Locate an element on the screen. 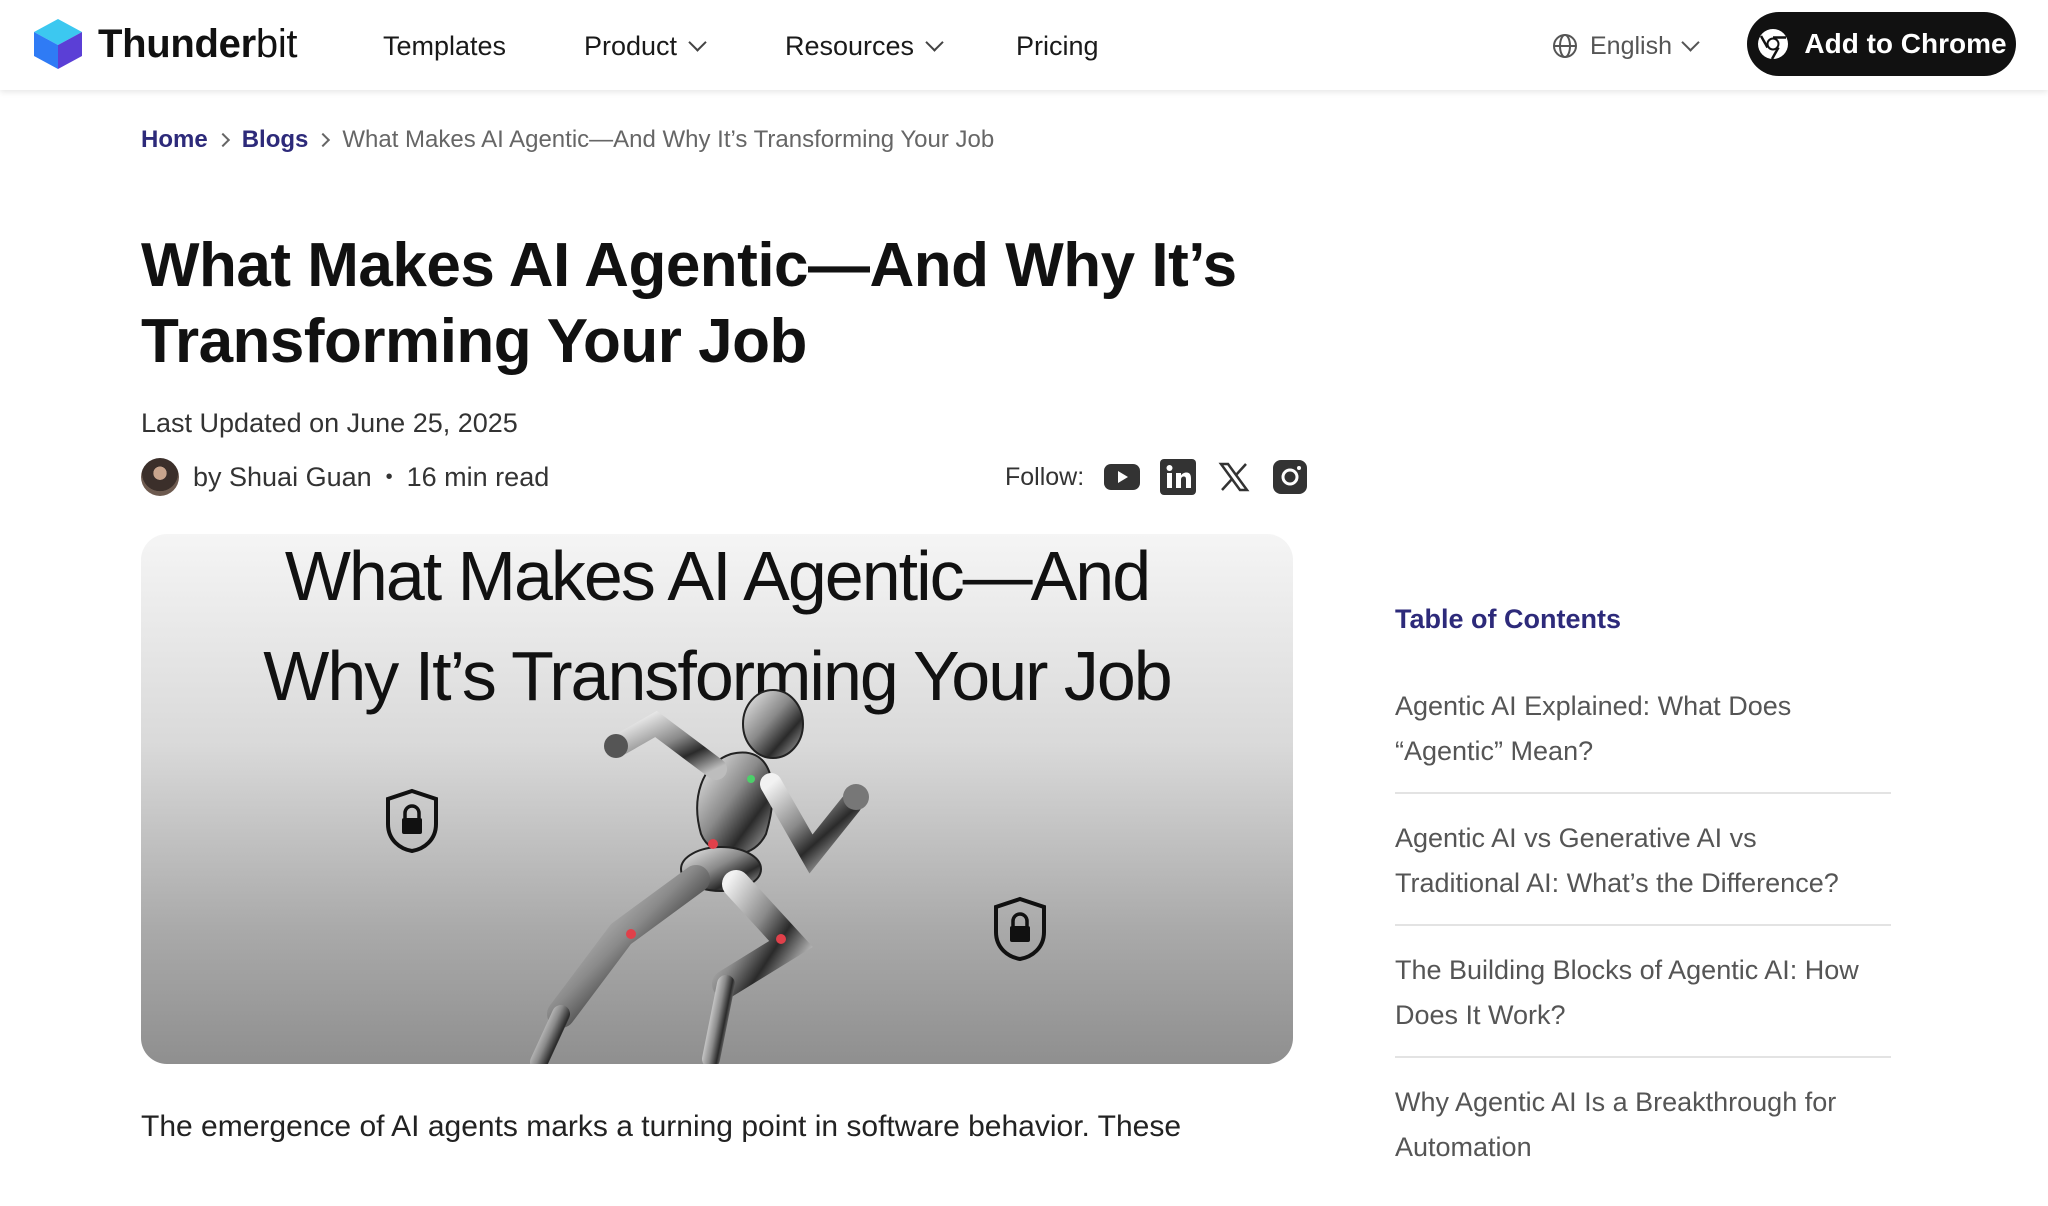 This screenshot has width=2048, height=1206. brand-name: Thunderbit is located at coordinates (198, 44).